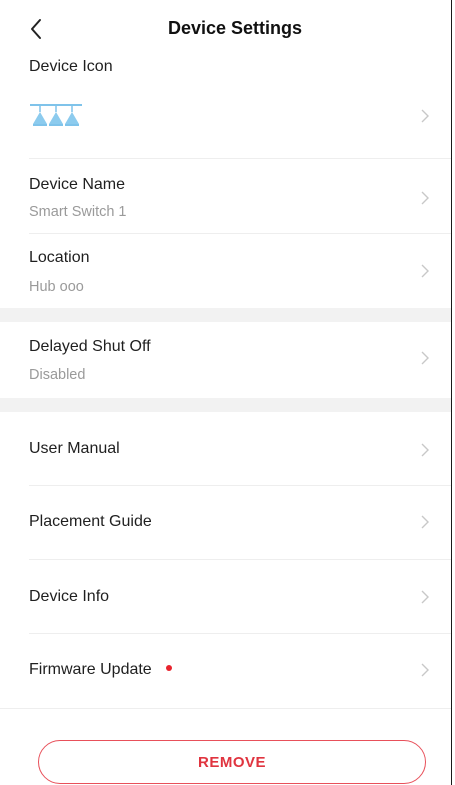 The height and width of the screenshot is (785, 455). I want to click on firmware-update-row: Firmware Update, so click(225, 671).